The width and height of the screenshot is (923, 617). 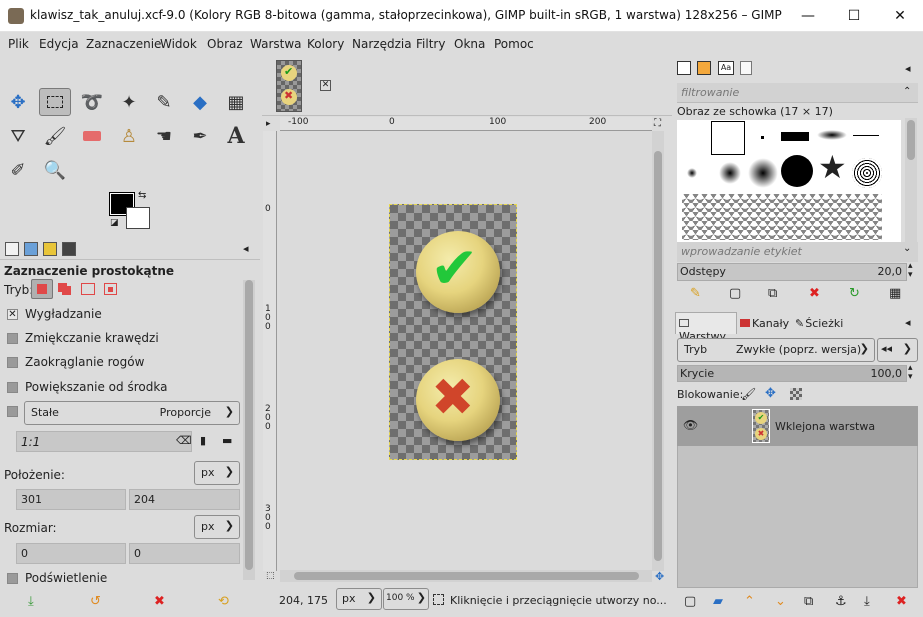 I want to click on warp-tool-icon: ▦, so click(x=236, y=102).